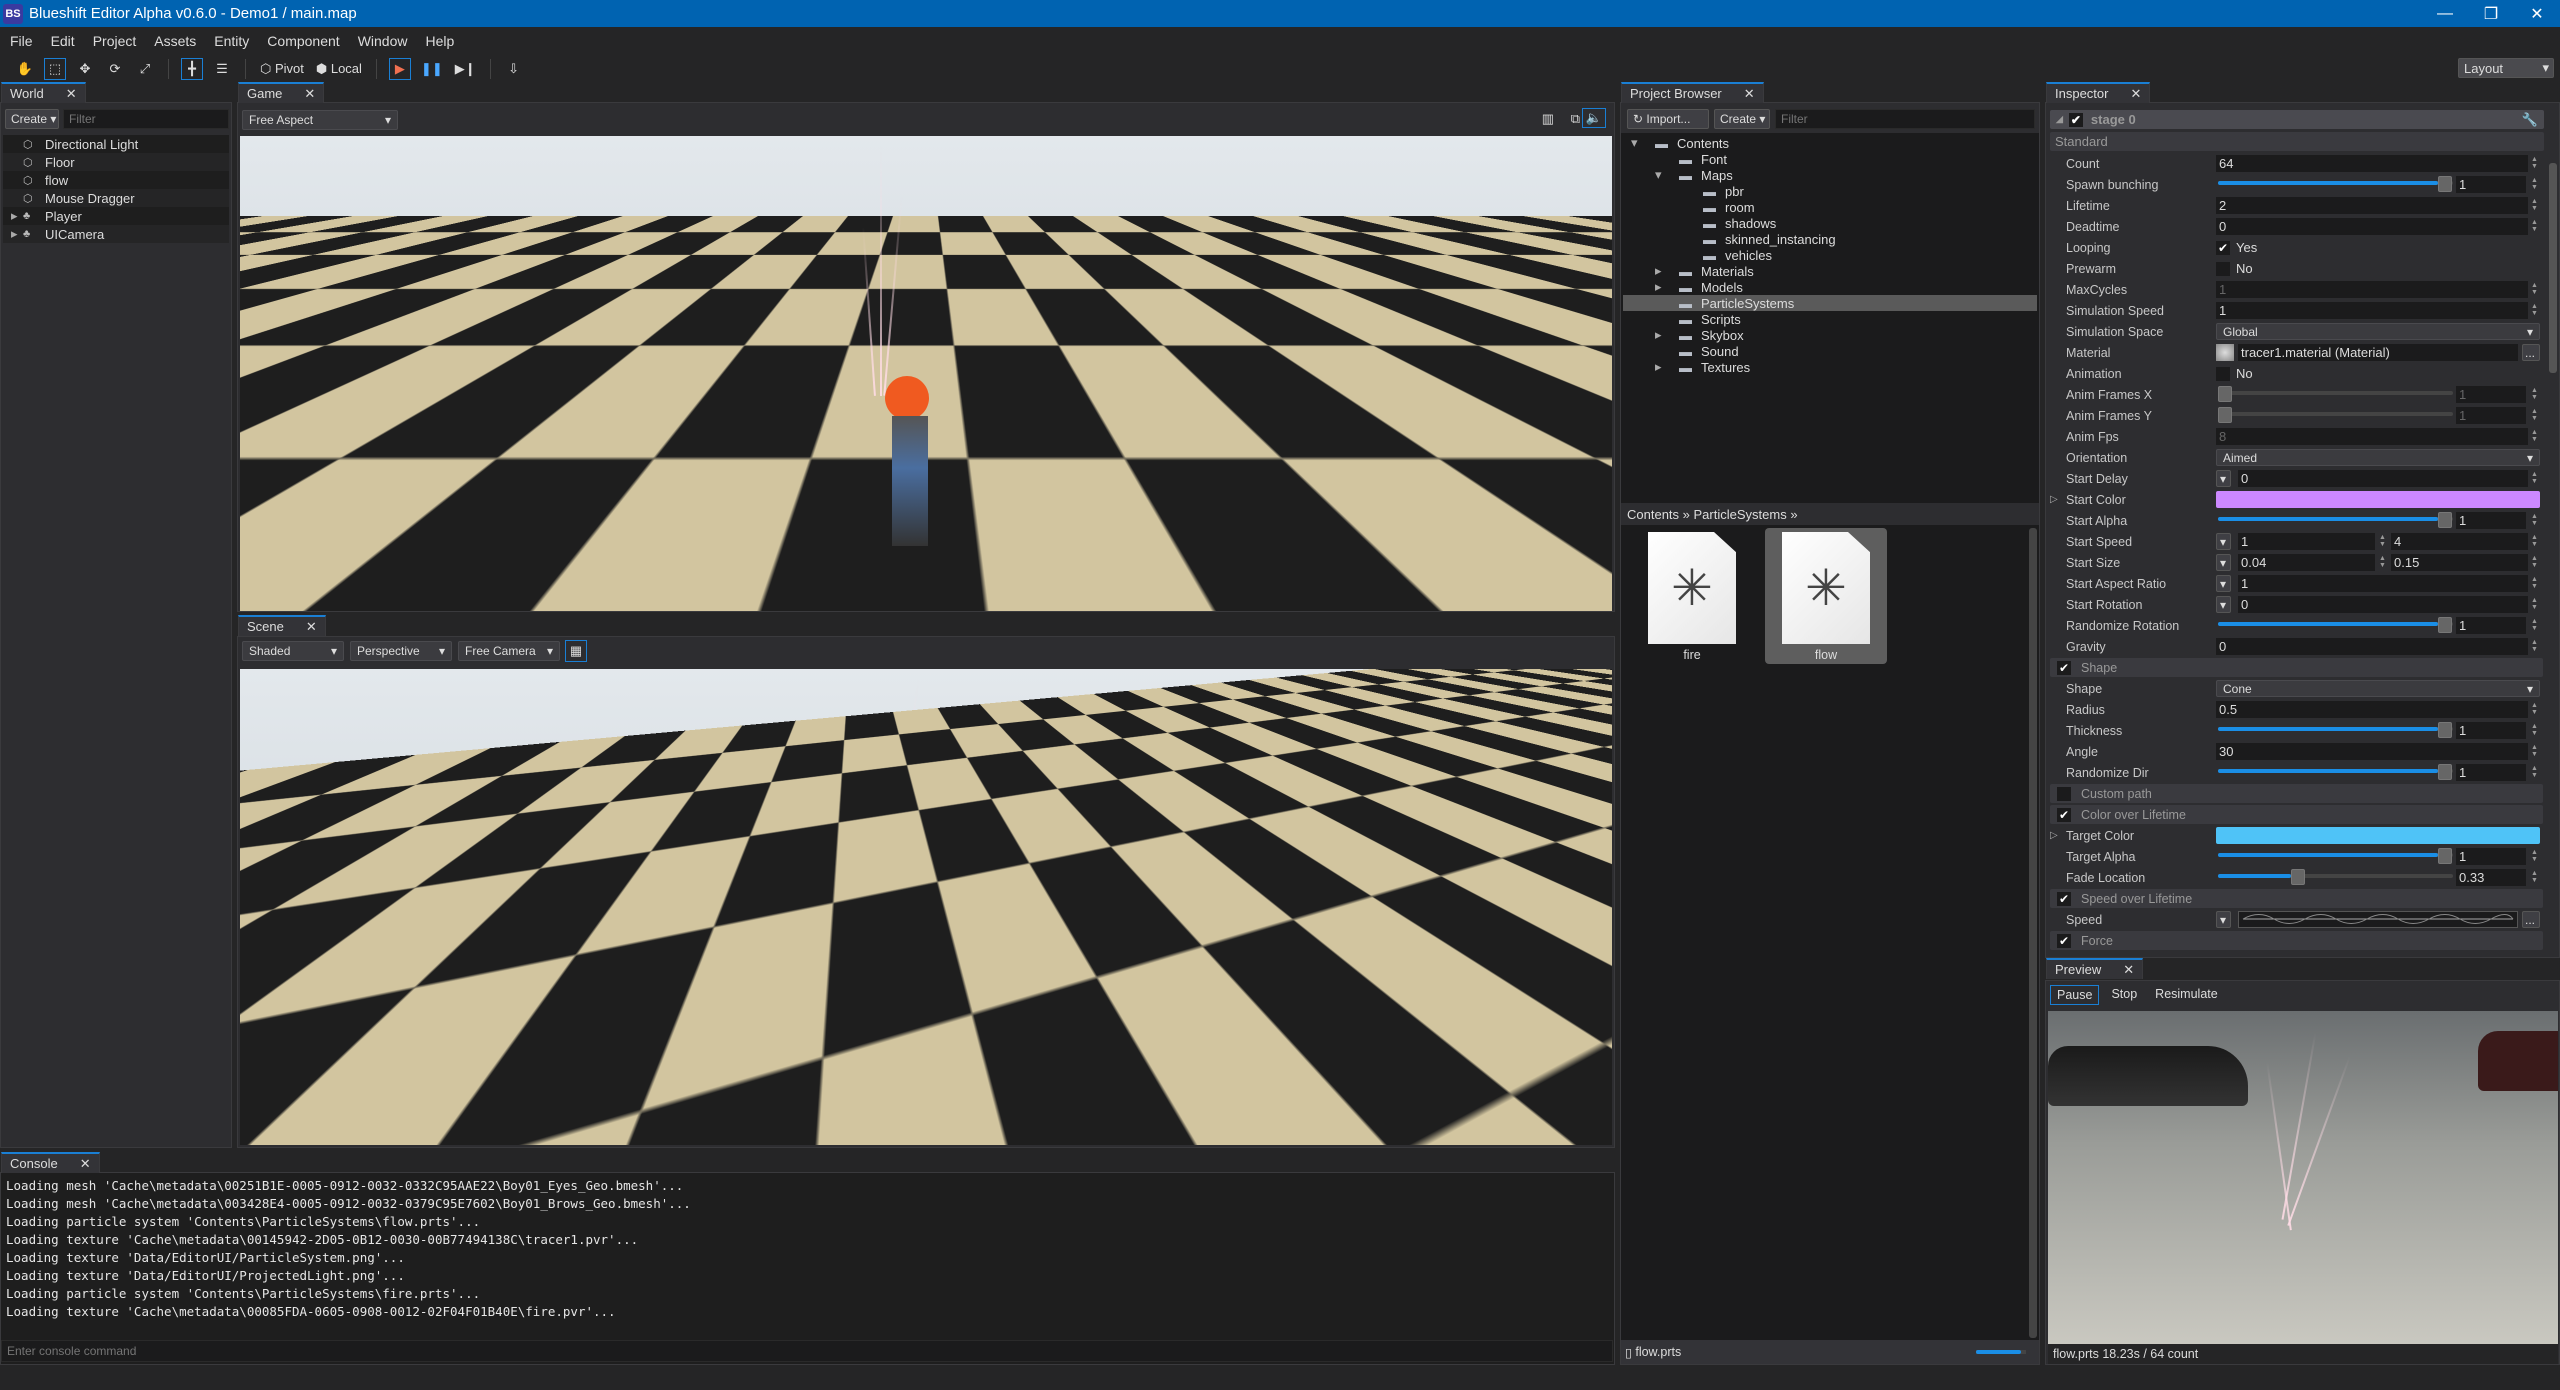 The height and width of the screenshot is (1390, 2560). Describe the element at coordinates (2491, 13) in the screenshot. I see `restore-button: ❐` at that location.